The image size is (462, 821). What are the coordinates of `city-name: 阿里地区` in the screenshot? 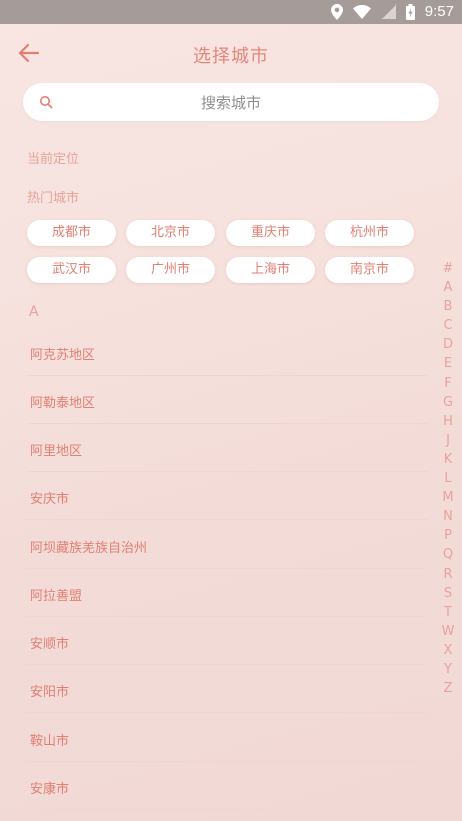 It's located at (56, 451).